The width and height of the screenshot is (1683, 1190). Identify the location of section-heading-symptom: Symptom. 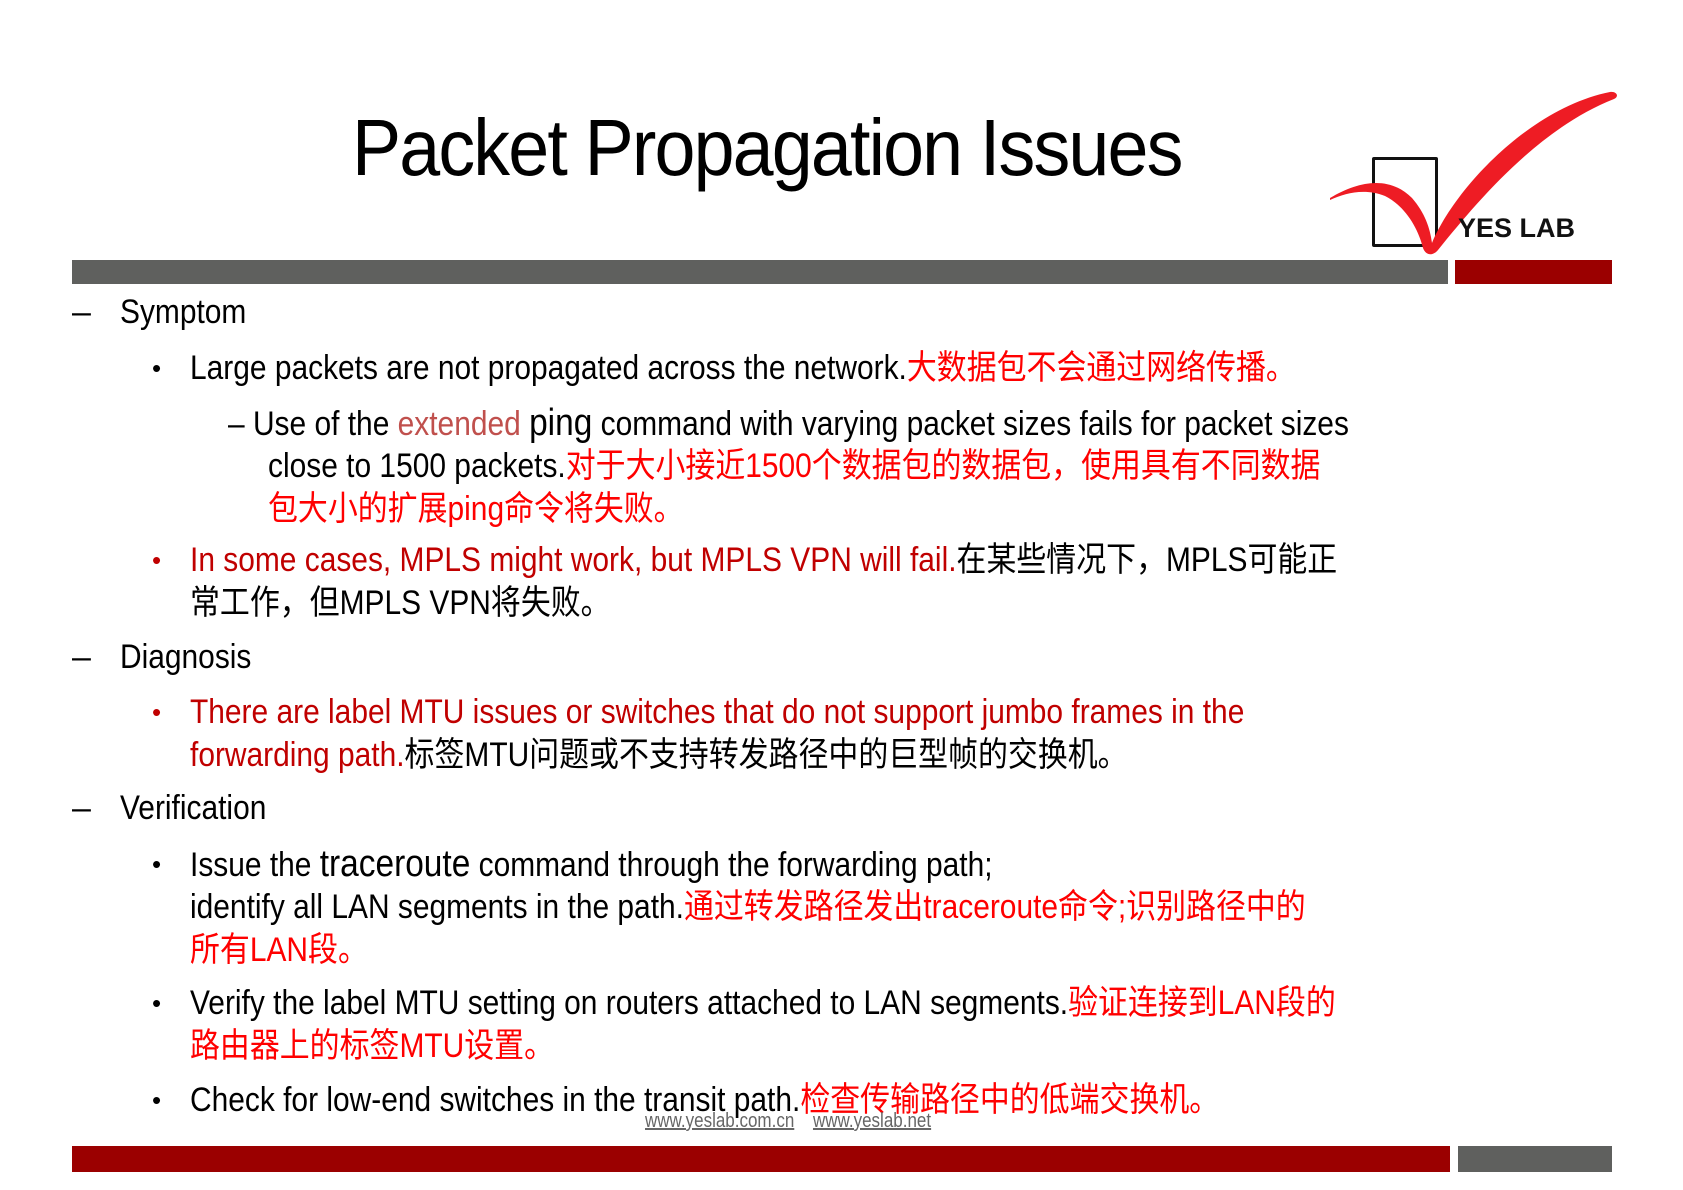
(183, 312).